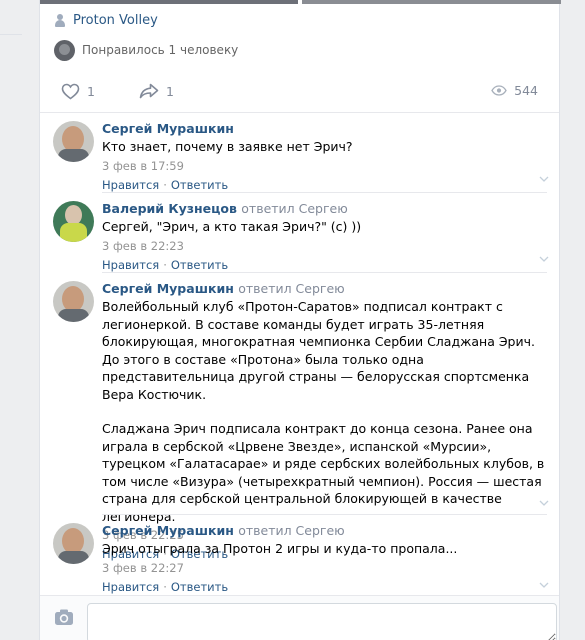  I want to click on comment-composer, so click(299, 617).